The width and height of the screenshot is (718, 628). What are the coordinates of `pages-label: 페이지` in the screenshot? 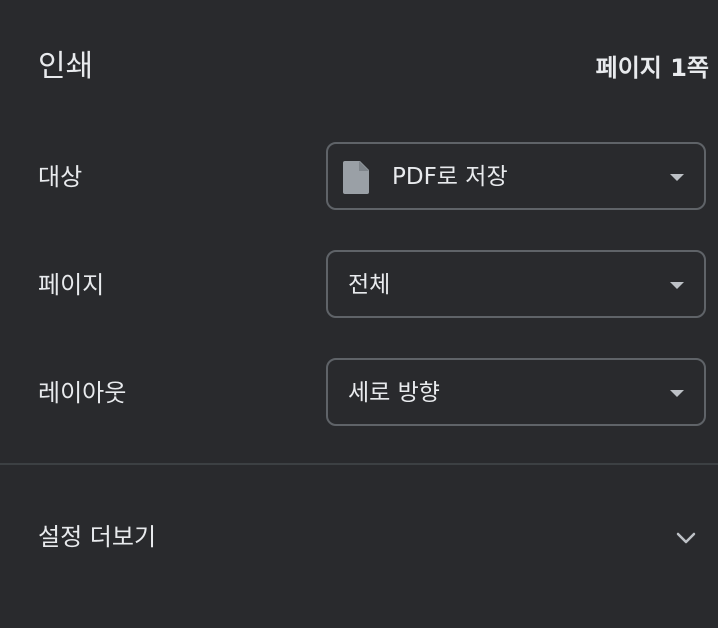 It's located at (71, 285).